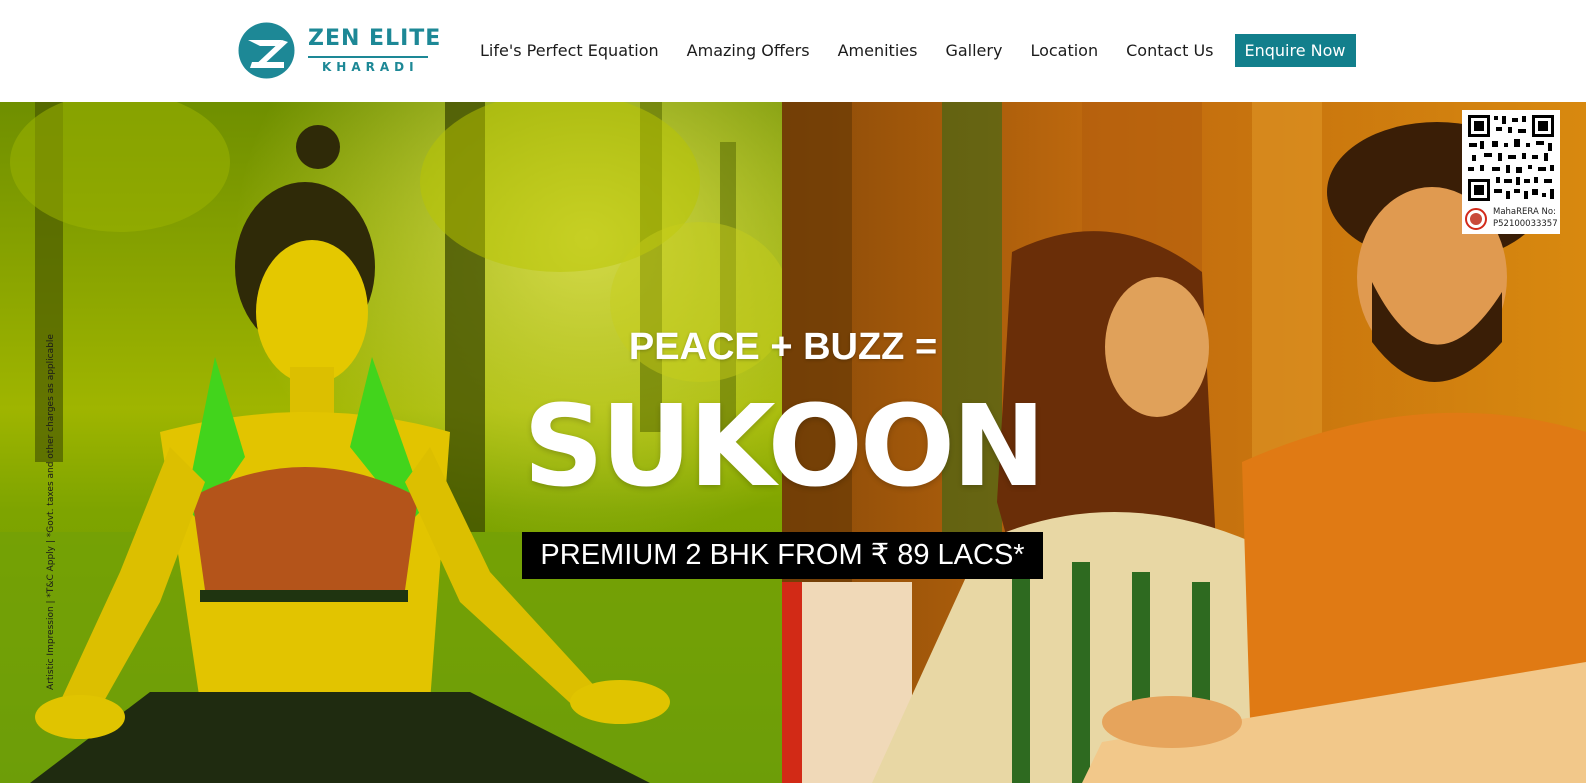 The image size is (1586, 783). What do you see at coordinates (1511, 158) in the screenshot?
I see `qr-code-icon` at bounding box center [1511, 158].